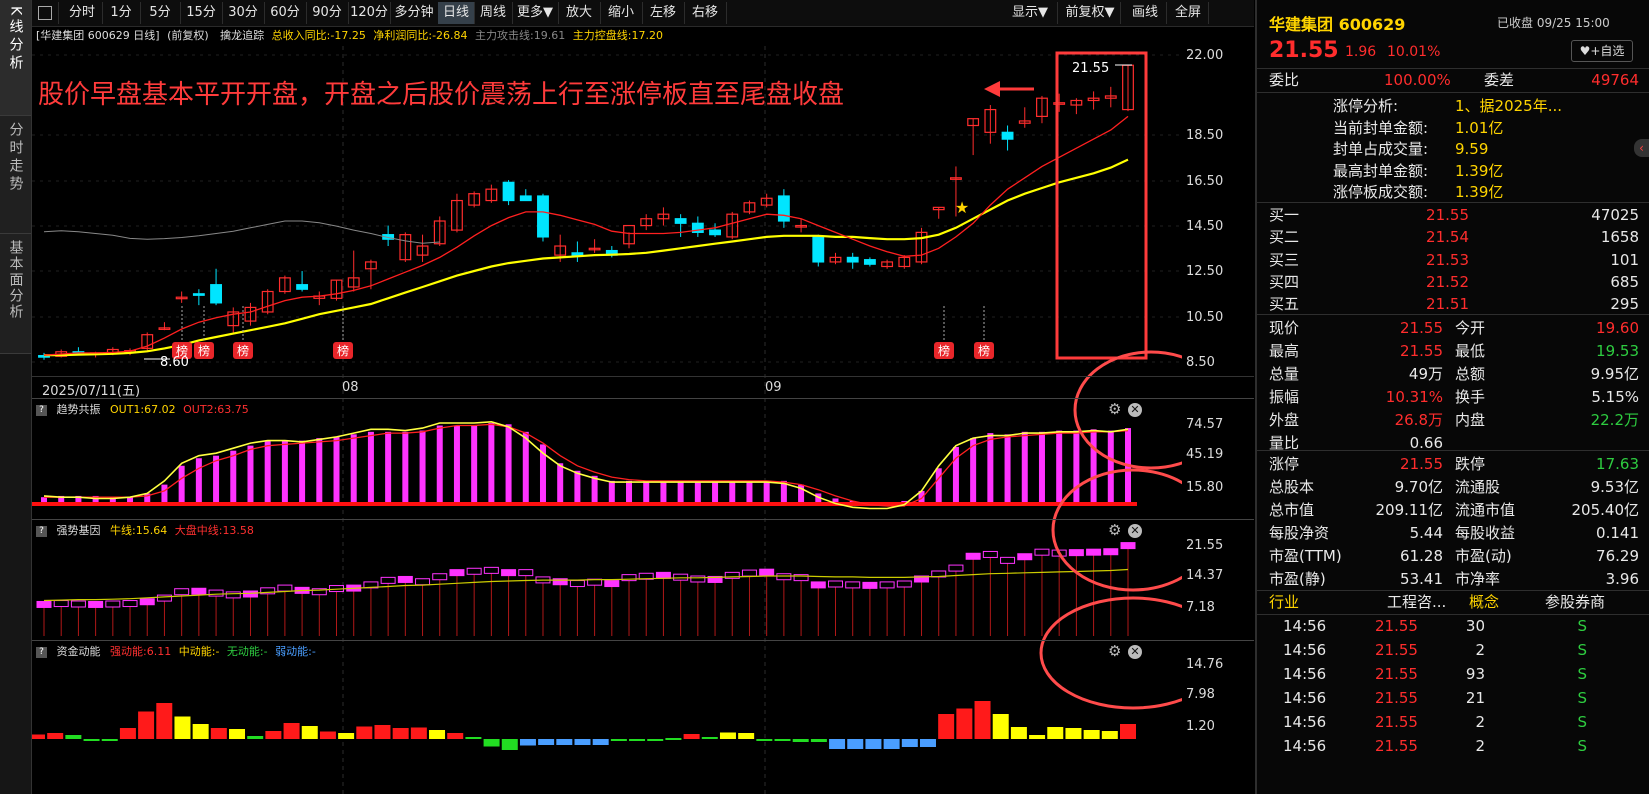 Image resolution: width=1649 pixels, height=794 pixels. What do you see at coordinates (1114, 409) in the screenshot?
I see `panel1-gear-icon: ⚙` at bounding box center [1114, 409].